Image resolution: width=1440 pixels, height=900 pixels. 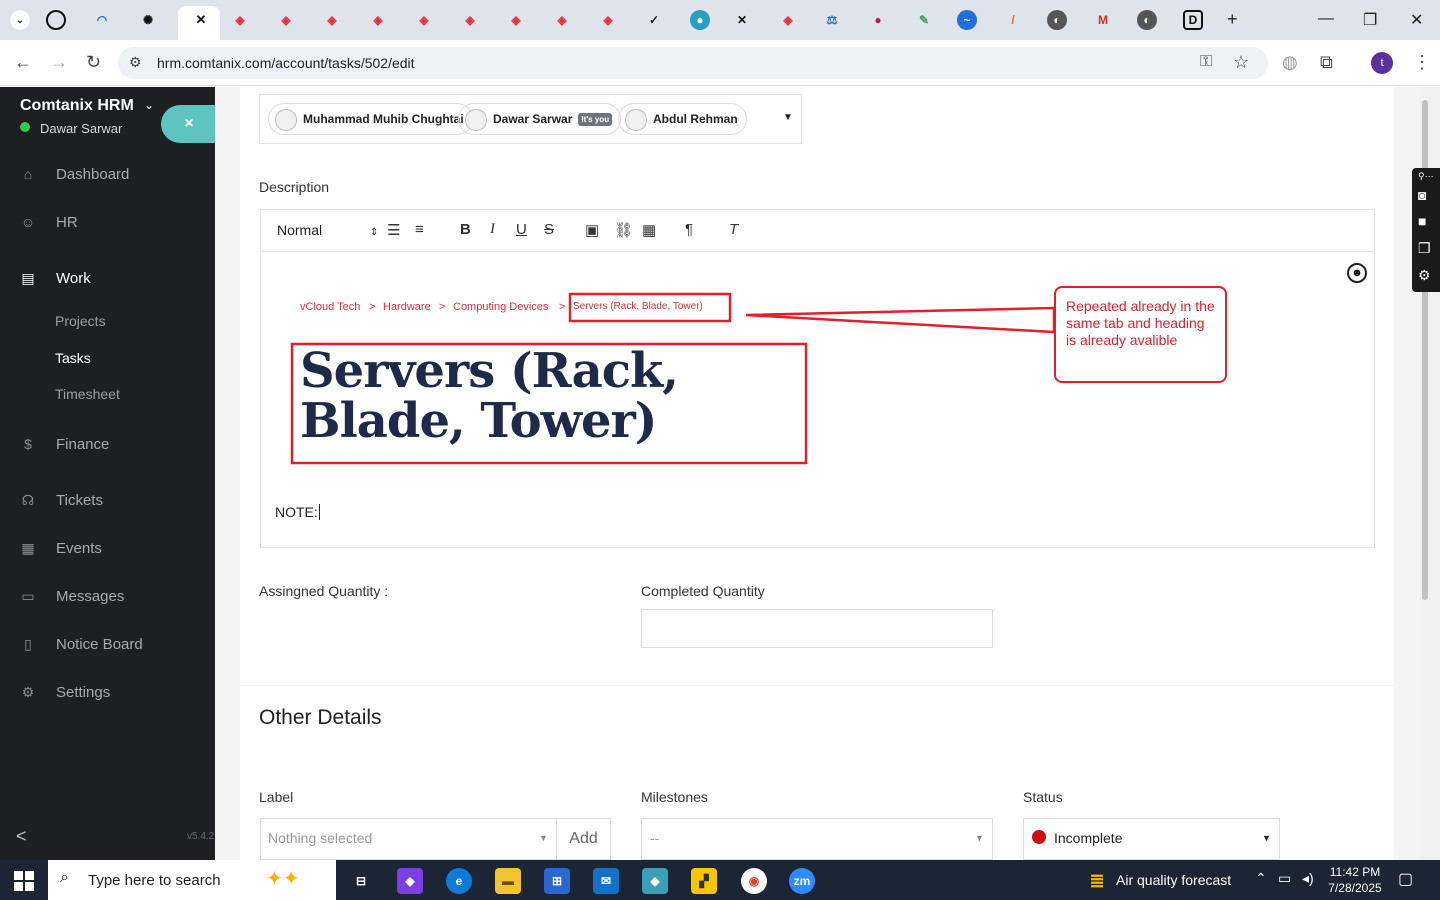 What do you see at coordinates (107, 444) in the screenshot?
I see `sidebar-item-finance: $ Finance` at bounding box center [107, 444].